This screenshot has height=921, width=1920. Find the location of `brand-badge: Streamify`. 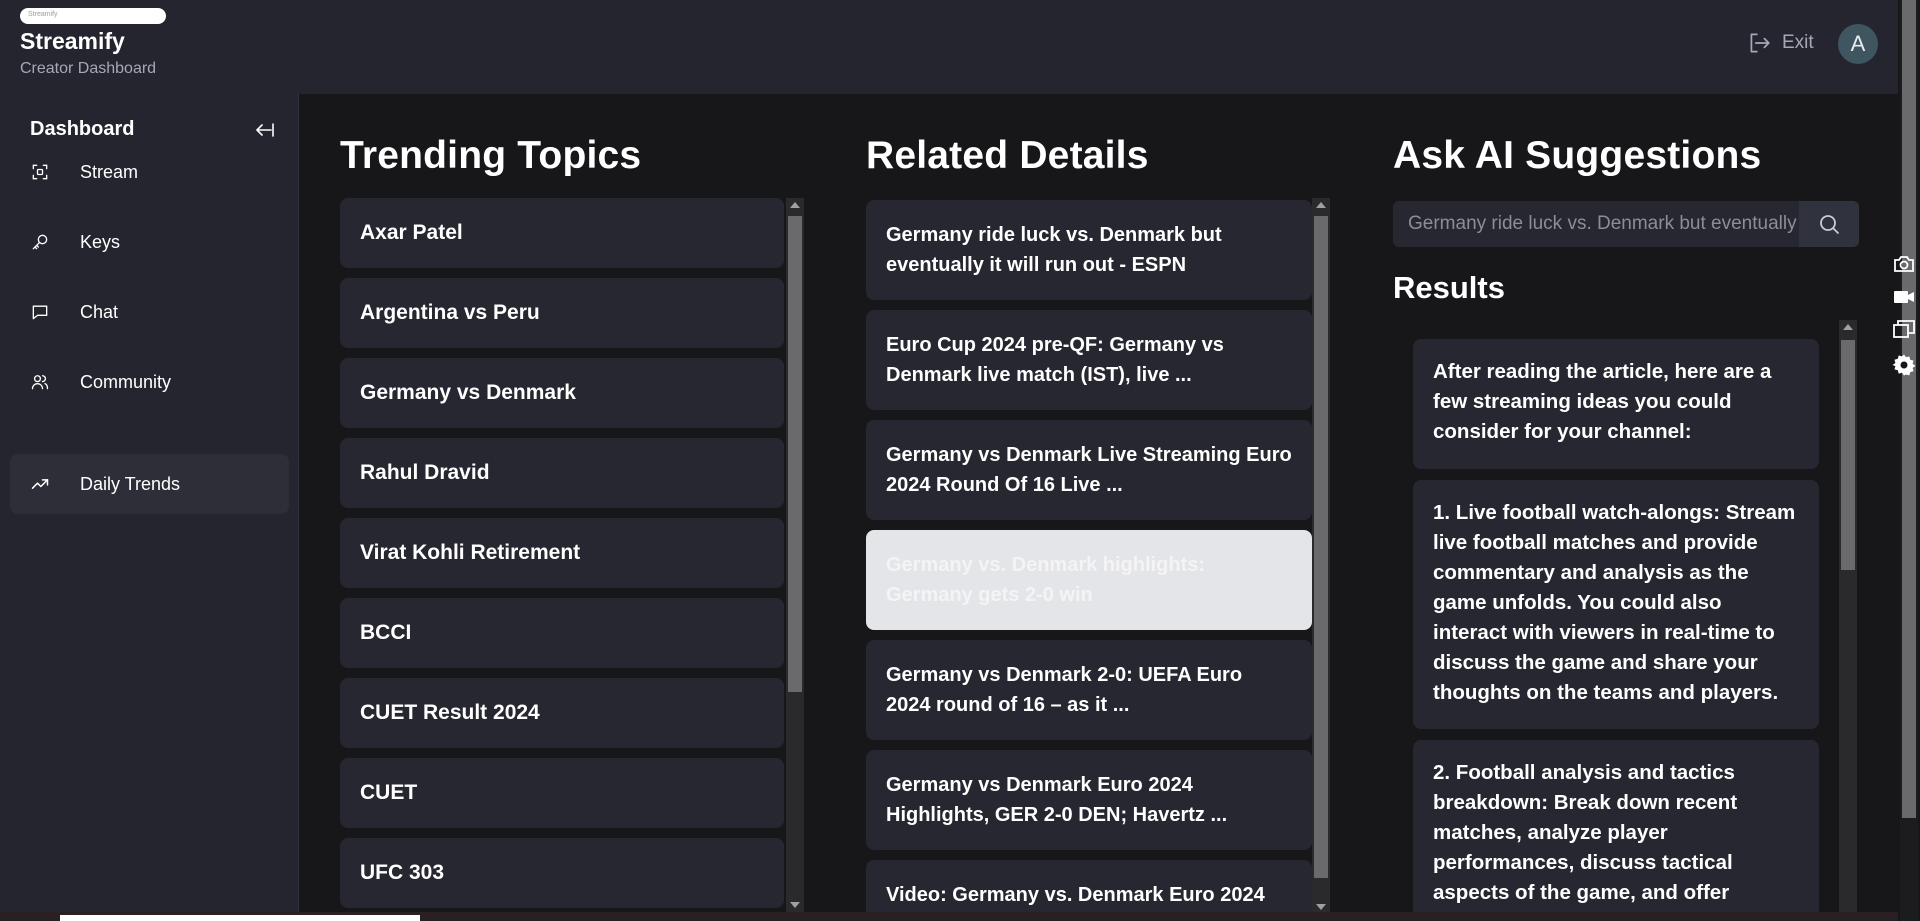

brand-badge: Streamify is located at coordinates (93, 16).